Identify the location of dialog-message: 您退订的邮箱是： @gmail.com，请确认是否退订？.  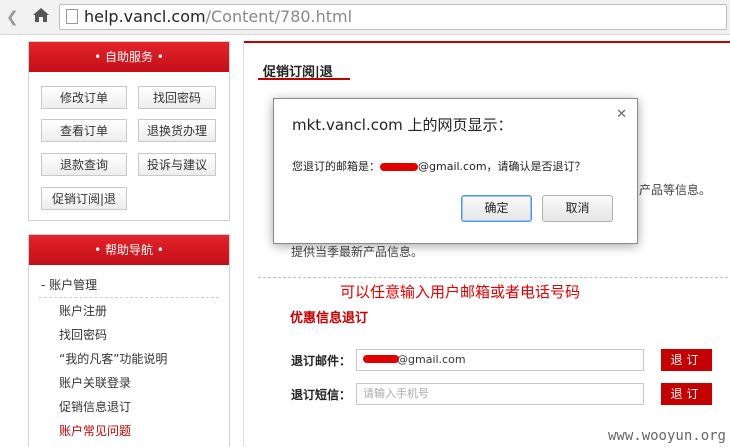
(439, 166).